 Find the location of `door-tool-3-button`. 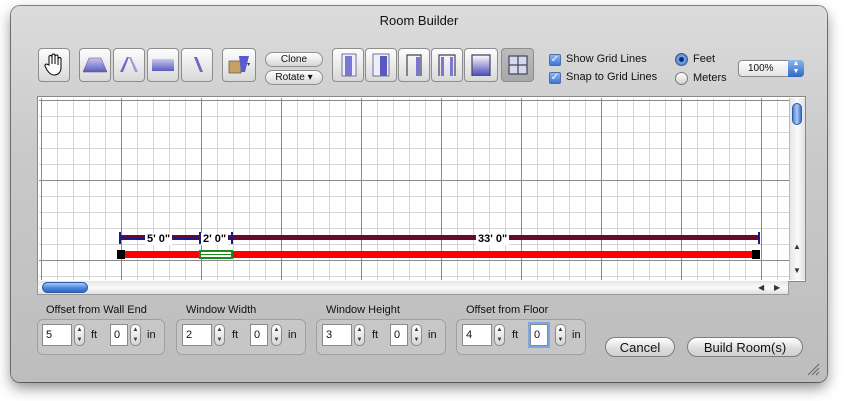

door-tool-3-button is located at coordinates (414, 65).